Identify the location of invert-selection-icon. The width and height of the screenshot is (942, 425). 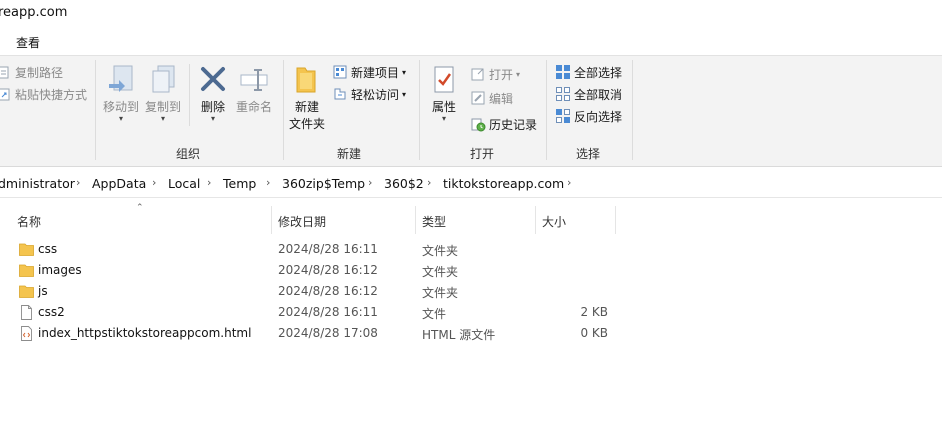
(563, 116).